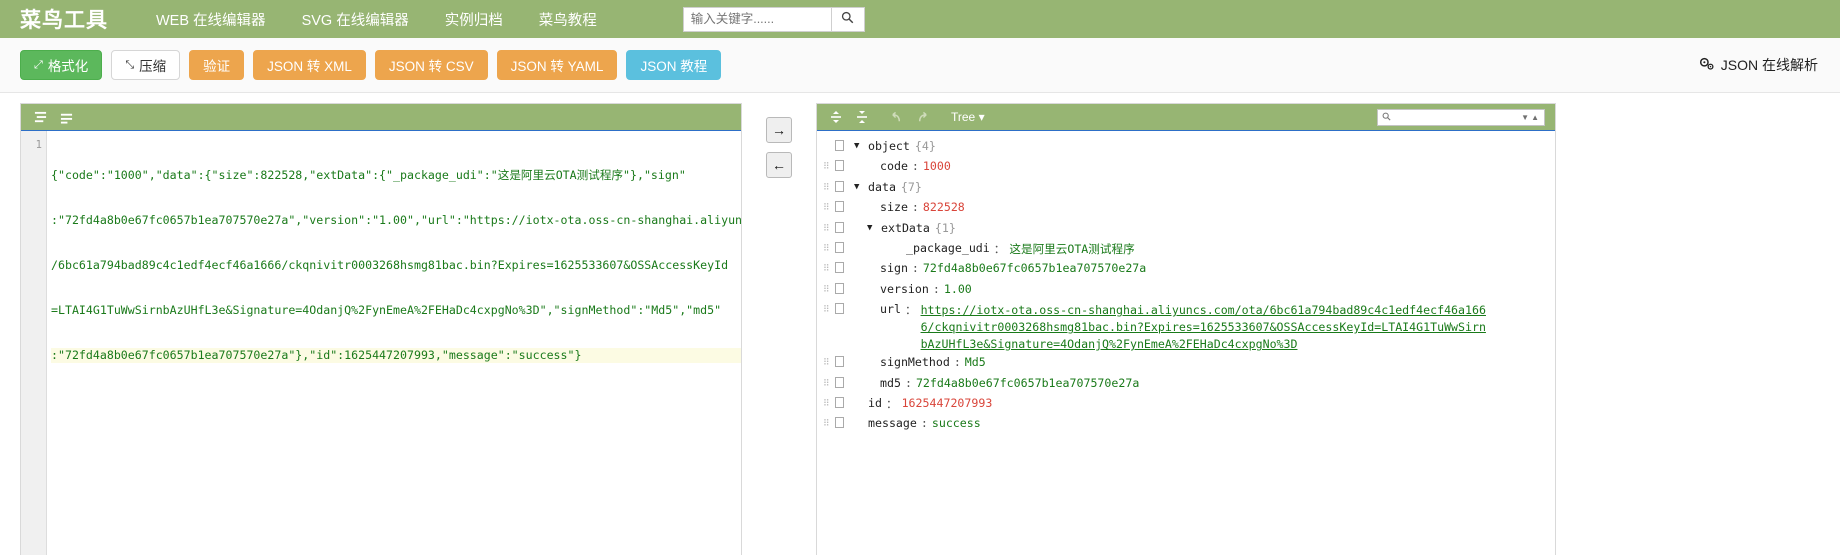 The width and height of the screenshot is (1840, 555). I want to click on tree-value: 1625447207993, so click(947, 403).